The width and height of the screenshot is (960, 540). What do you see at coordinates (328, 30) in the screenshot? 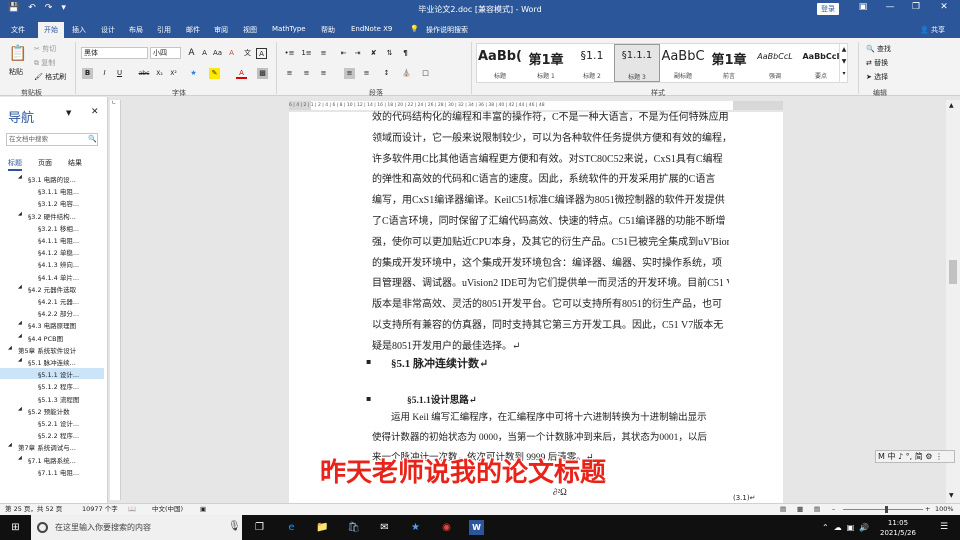
I see `tab-help: 帮助` at bounding box center [328, 30].